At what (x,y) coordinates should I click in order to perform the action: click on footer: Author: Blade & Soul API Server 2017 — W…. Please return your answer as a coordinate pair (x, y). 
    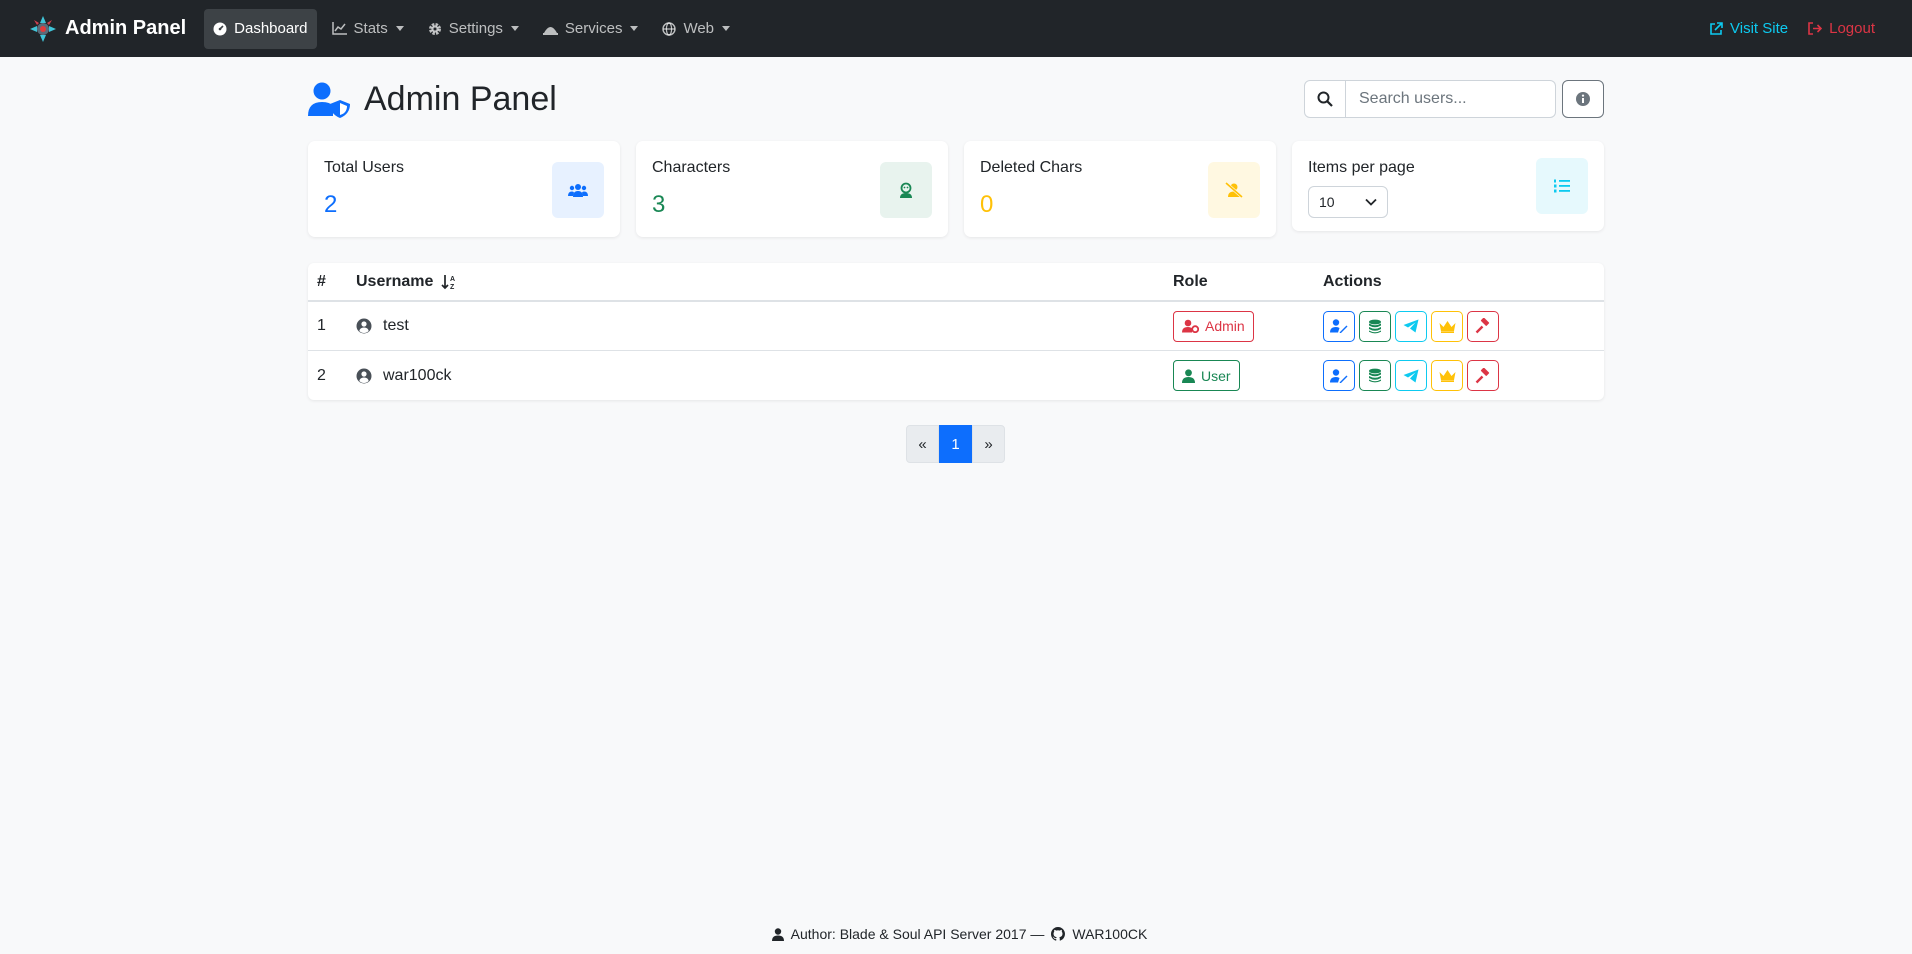
    Looking at the image, I should click on (956, 934).